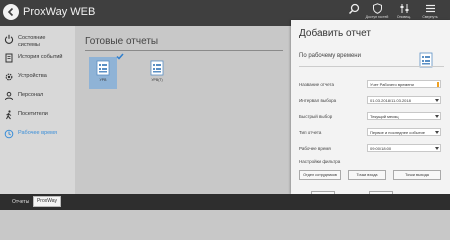  I want to click on sidebar-item-system-status: Состояние системы, so click(37, 39).